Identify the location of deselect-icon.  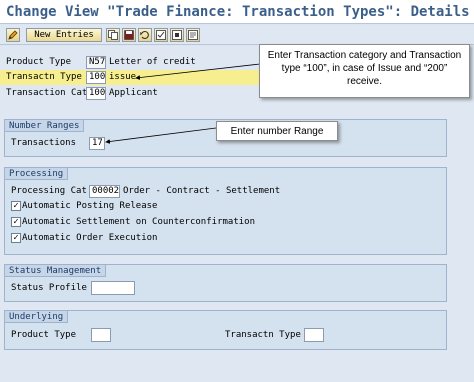
(177, 35).